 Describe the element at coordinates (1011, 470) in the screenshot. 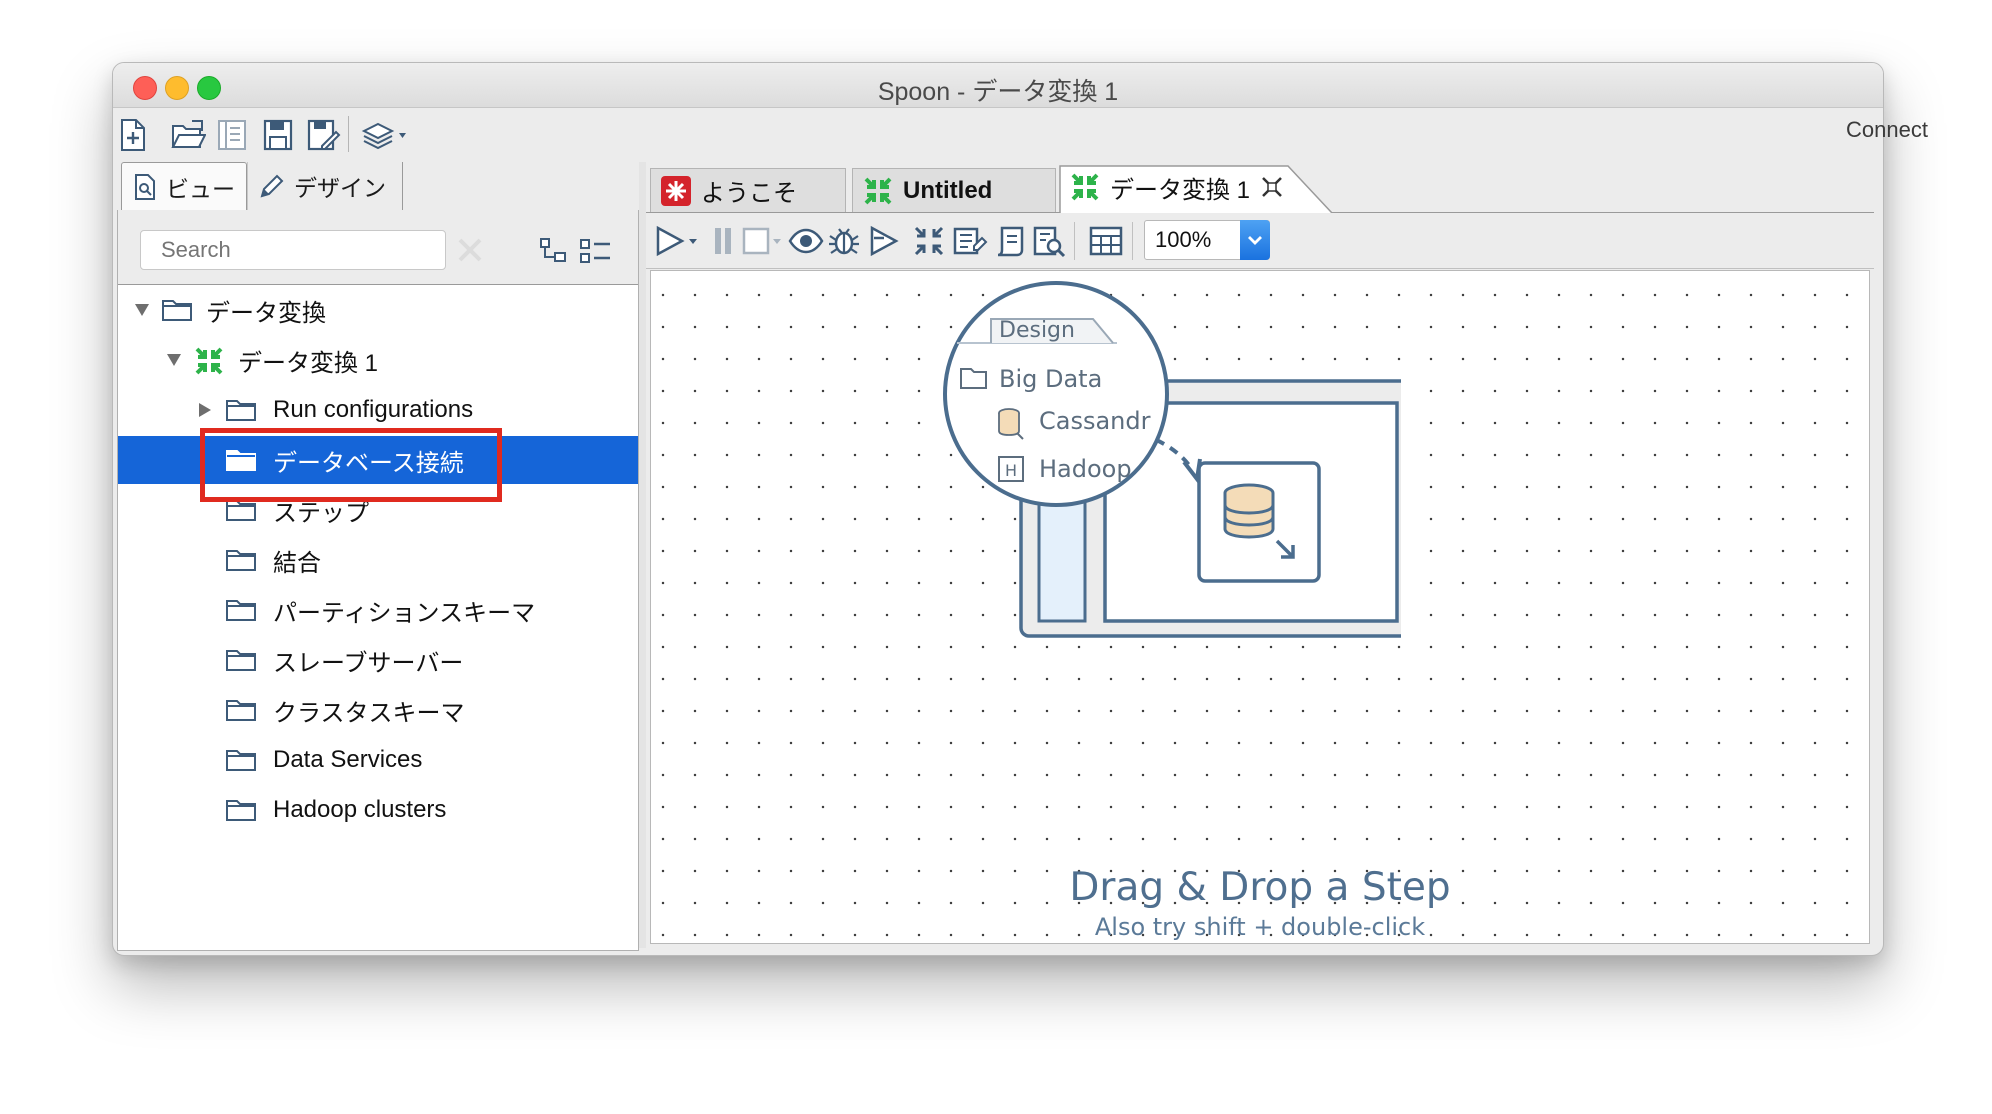

I see `hadoop-h-icon: H` at that location.